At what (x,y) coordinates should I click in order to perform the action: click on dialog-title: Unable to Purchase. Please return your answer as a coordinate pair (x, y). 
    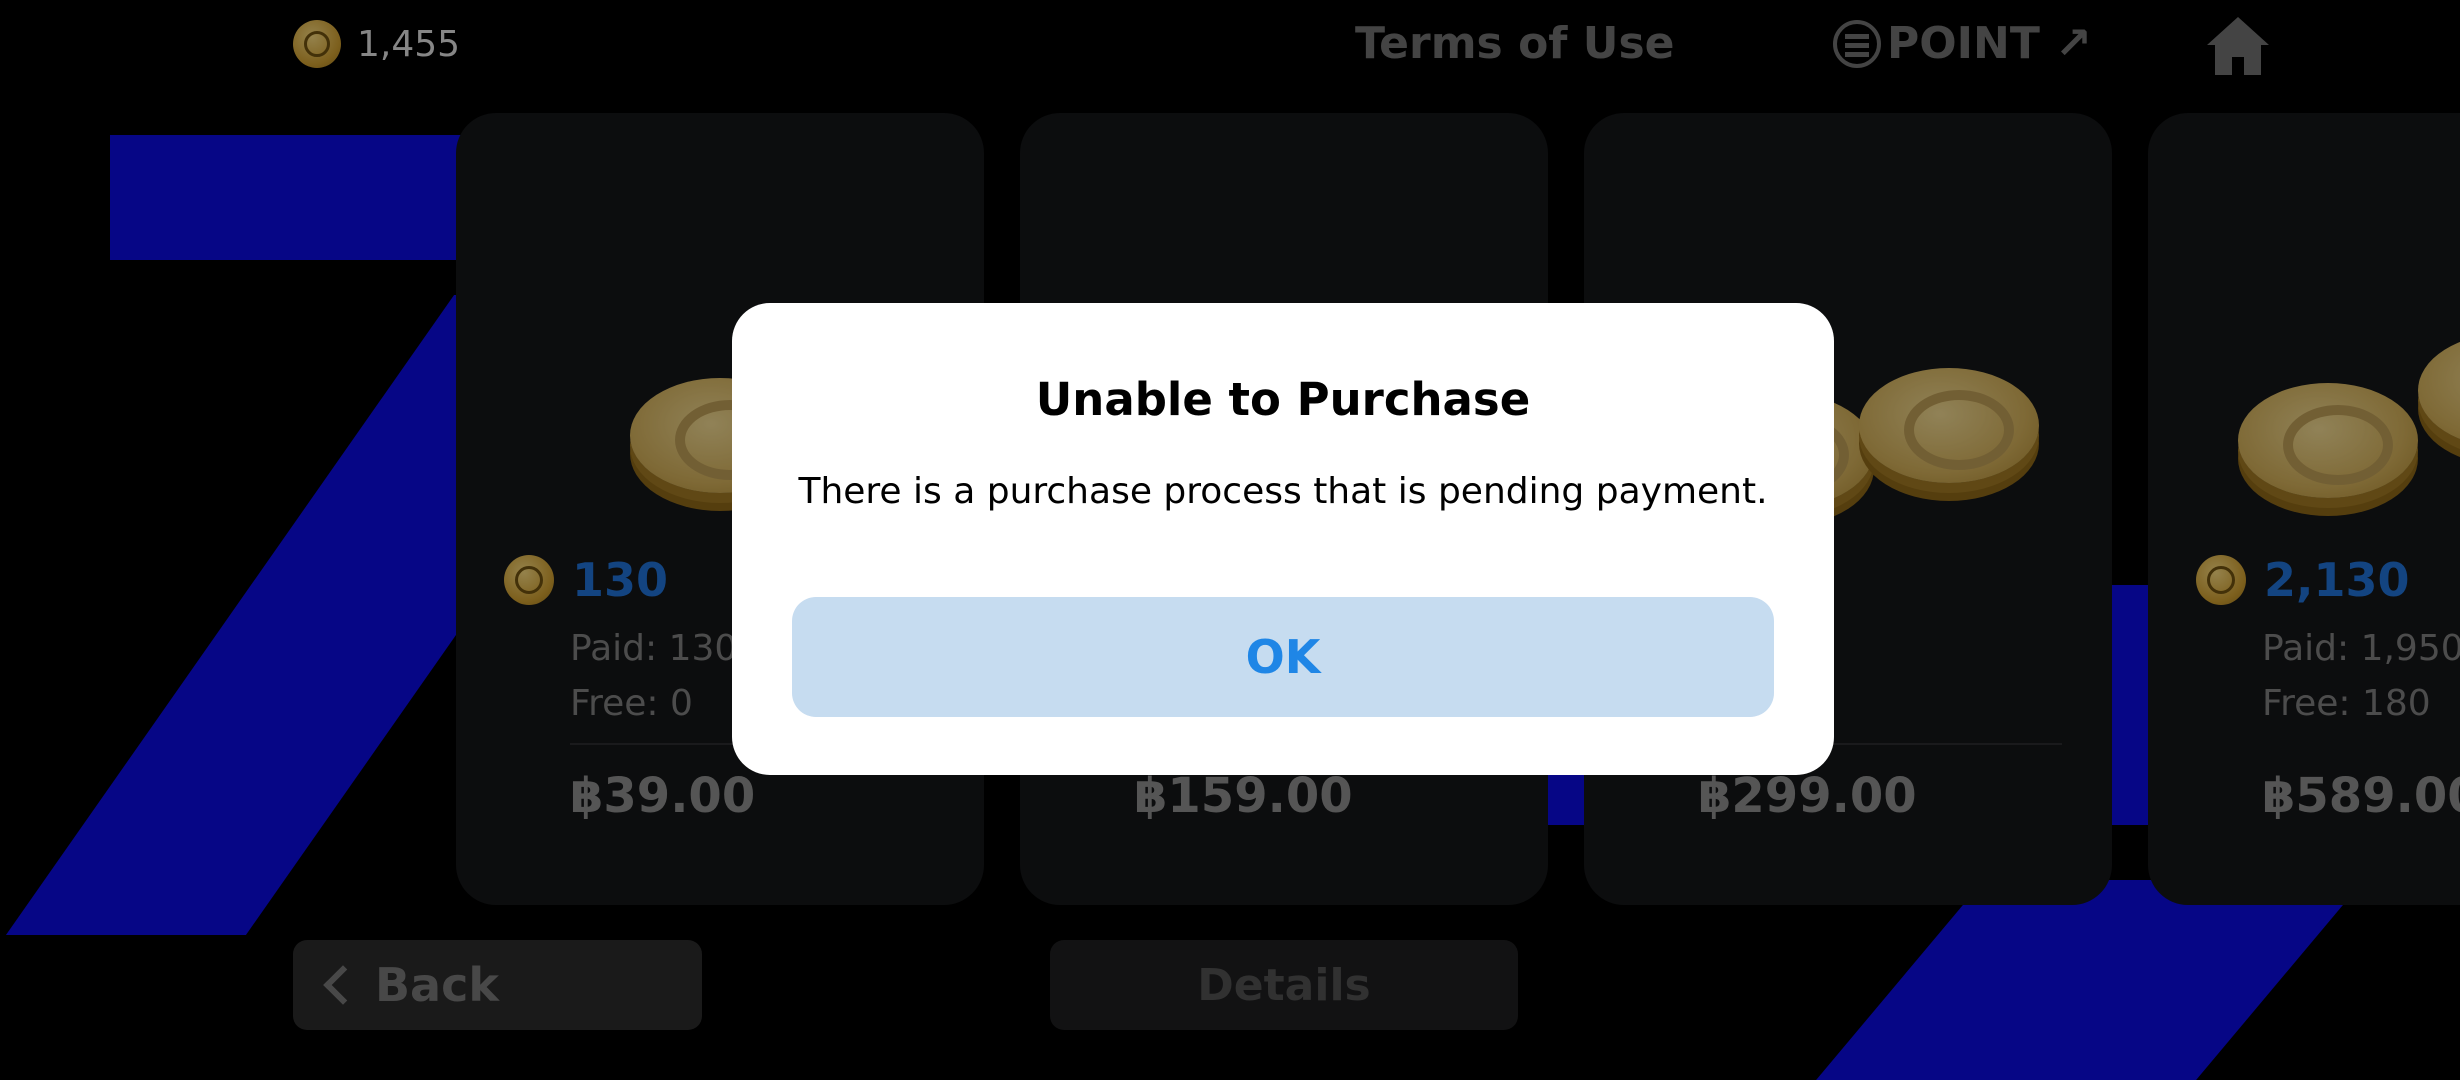
    Looking at the image, I should click on (1283, 399).